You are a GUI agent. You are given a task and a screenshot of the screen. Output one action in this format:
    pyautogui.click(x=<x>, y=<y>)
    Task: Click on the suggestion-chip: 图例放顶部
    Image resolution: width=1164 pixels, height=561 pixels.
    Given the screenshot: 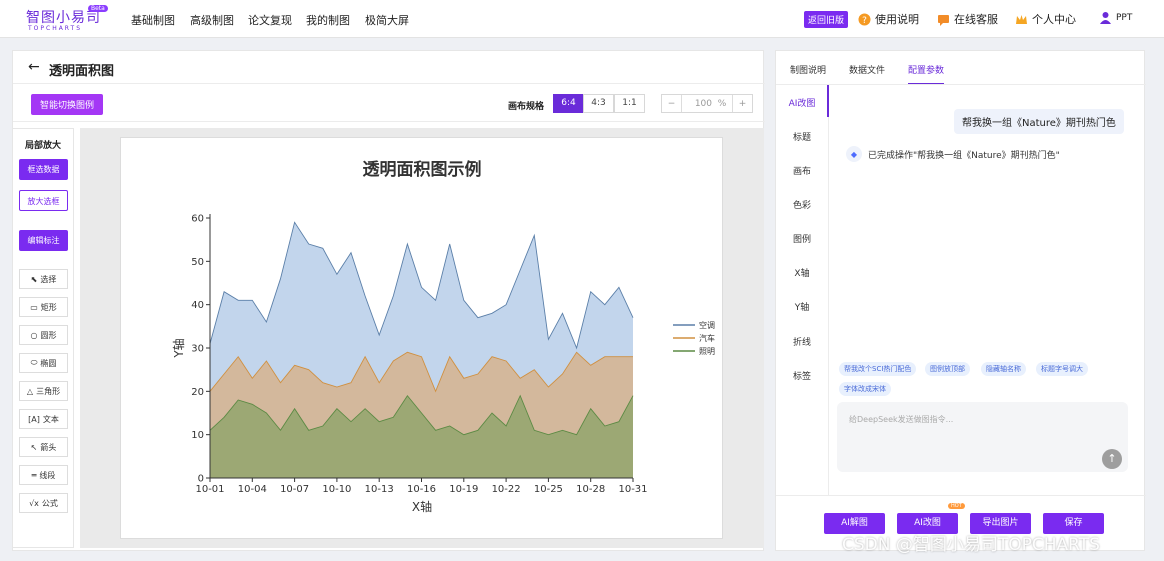 What is the action you would take?
    pyautogui.click(x=947, y=369)
    